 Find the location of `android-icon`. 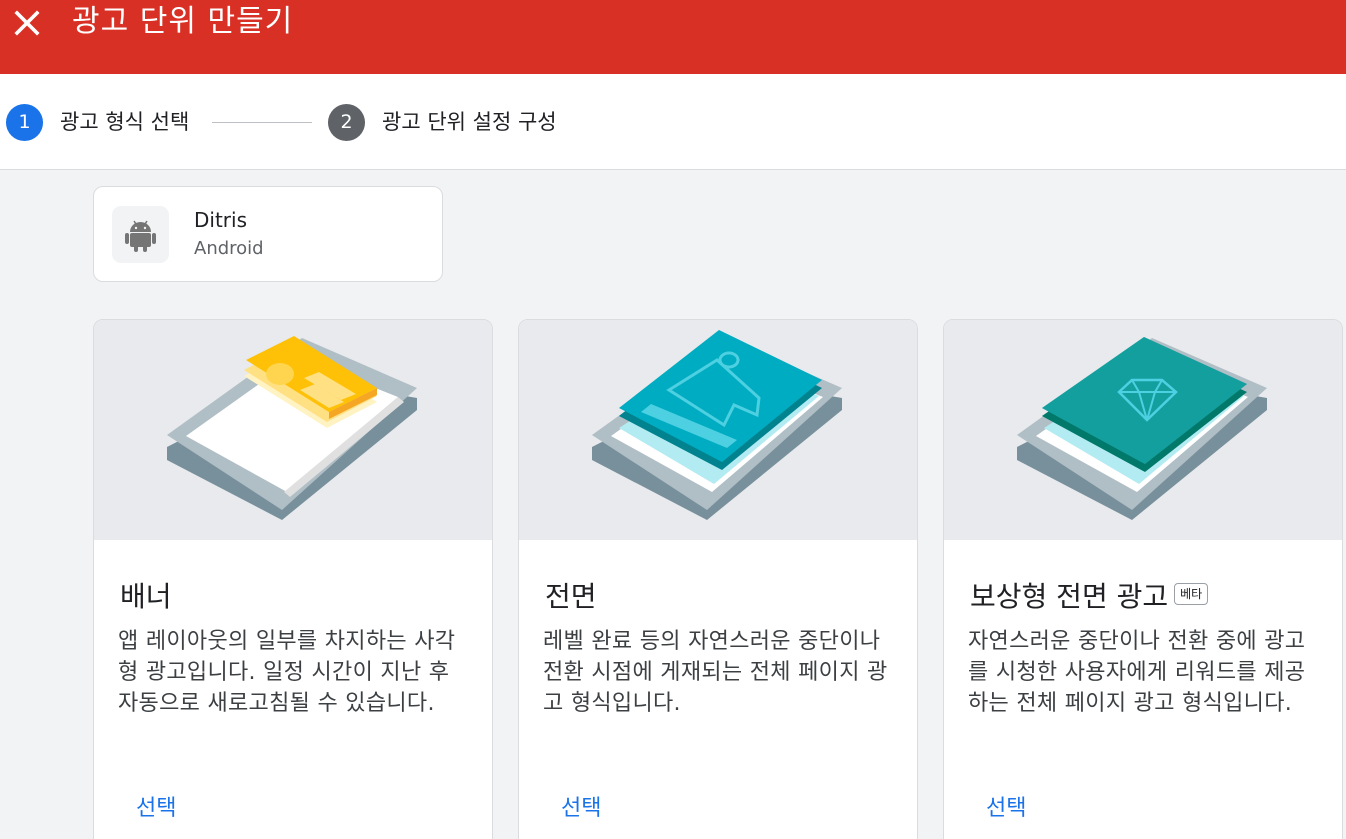

android-icon is located at coordinates (140, 236).